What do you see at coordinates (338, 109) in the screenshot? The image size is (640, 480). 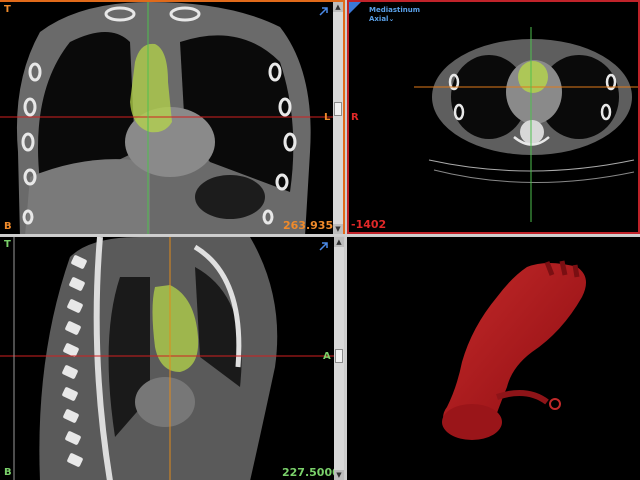 I see `coronal-scroll-thumb` at bounding box center [338, 109].